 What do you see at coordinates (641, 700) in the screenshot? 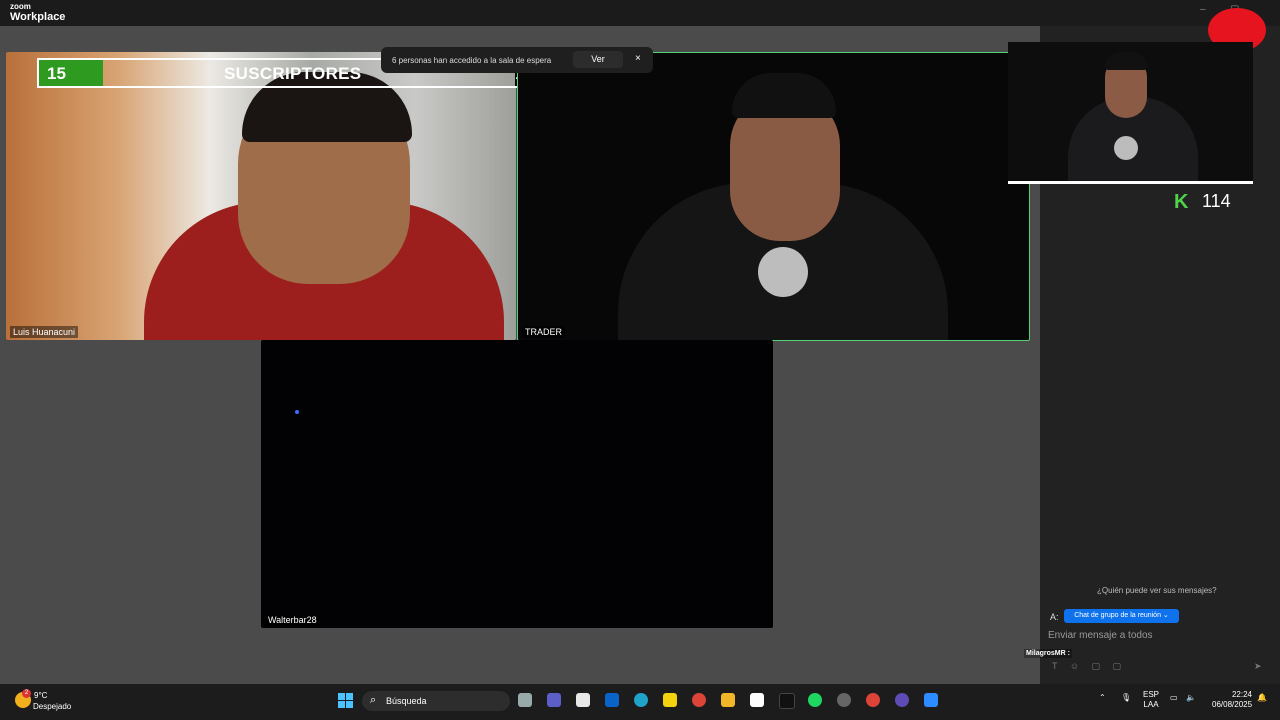
I see `edge-icon` at bounding box center [641, 700].